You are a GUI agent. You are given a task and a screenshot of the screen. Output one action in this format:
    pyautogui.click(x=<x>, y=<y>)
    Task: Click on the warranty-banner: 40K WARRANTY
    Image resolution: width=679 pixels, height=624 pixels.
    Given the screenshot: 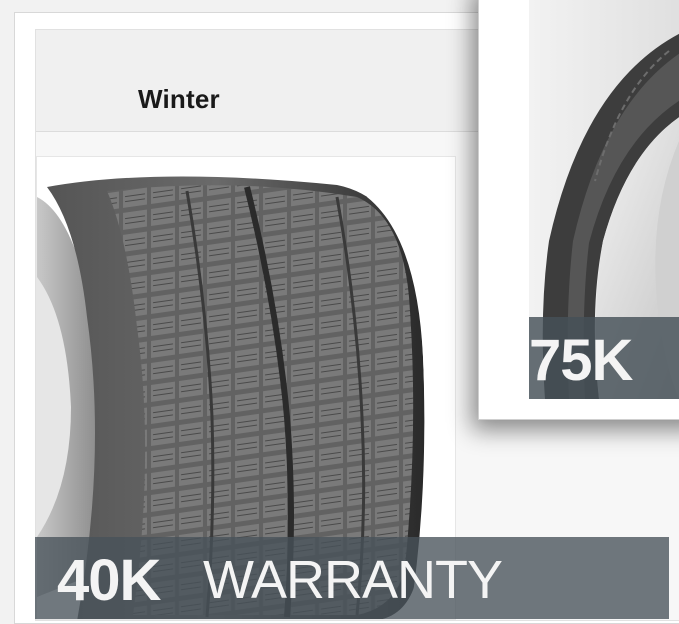 What is the action you would take?
    pyautogui.click(x=352, y=578)
    